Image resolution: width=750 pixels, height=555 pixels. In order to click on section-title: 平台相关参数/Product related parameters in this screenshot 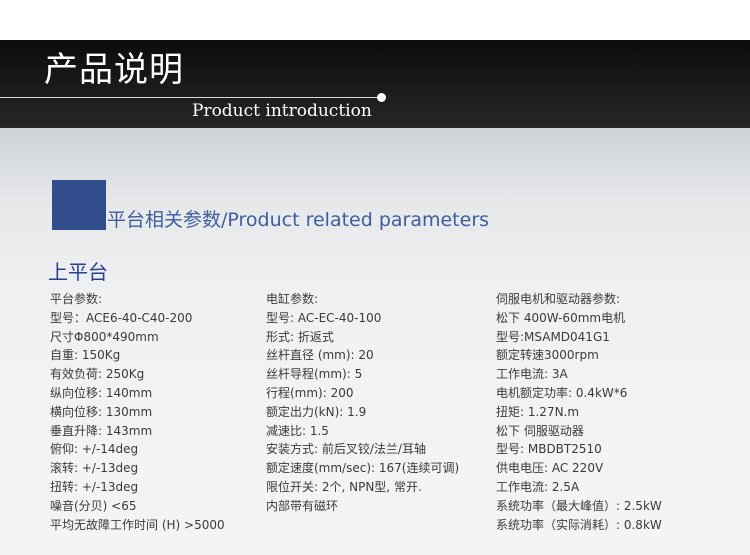, I will do `click(298, 220)`.